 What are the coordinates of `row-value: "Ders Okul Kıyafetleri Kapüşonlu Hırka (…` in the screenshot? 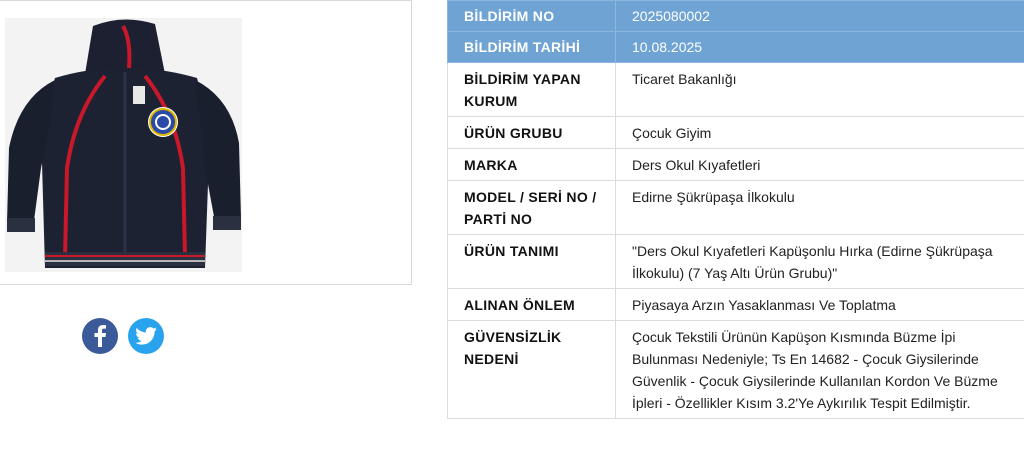 It's located at (819, 261).